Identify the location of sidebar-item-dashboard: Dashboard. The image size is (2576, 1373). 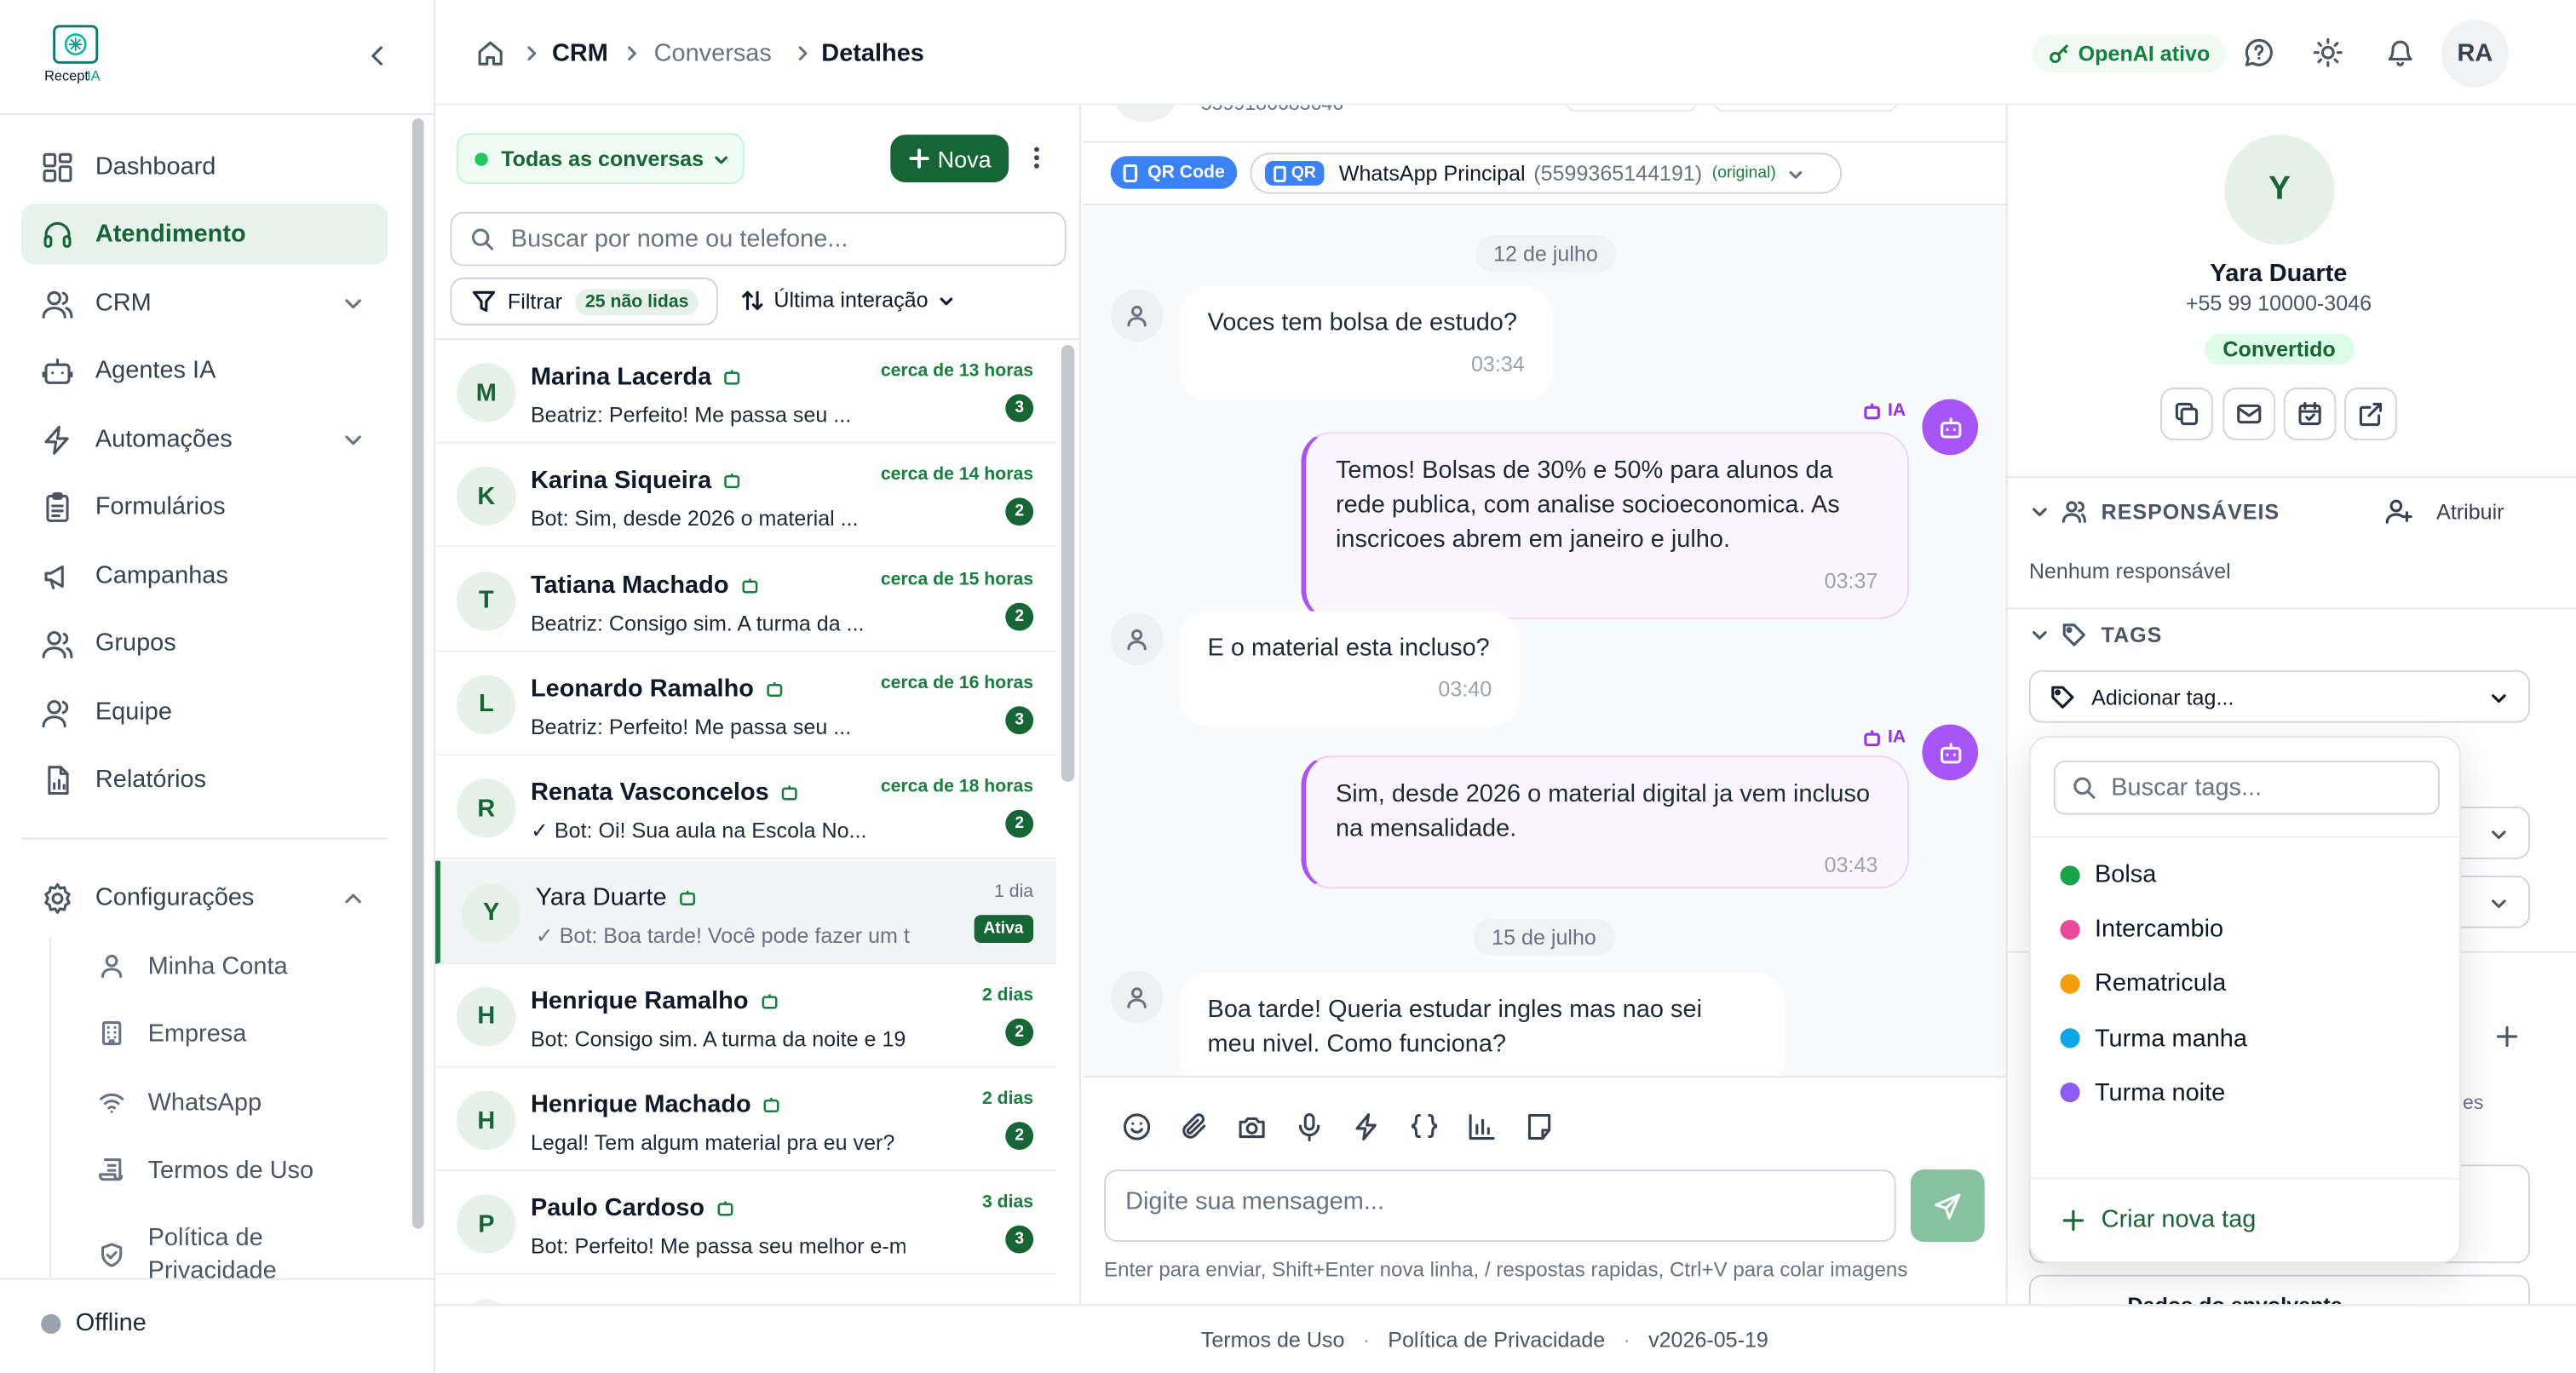
(205, 166).